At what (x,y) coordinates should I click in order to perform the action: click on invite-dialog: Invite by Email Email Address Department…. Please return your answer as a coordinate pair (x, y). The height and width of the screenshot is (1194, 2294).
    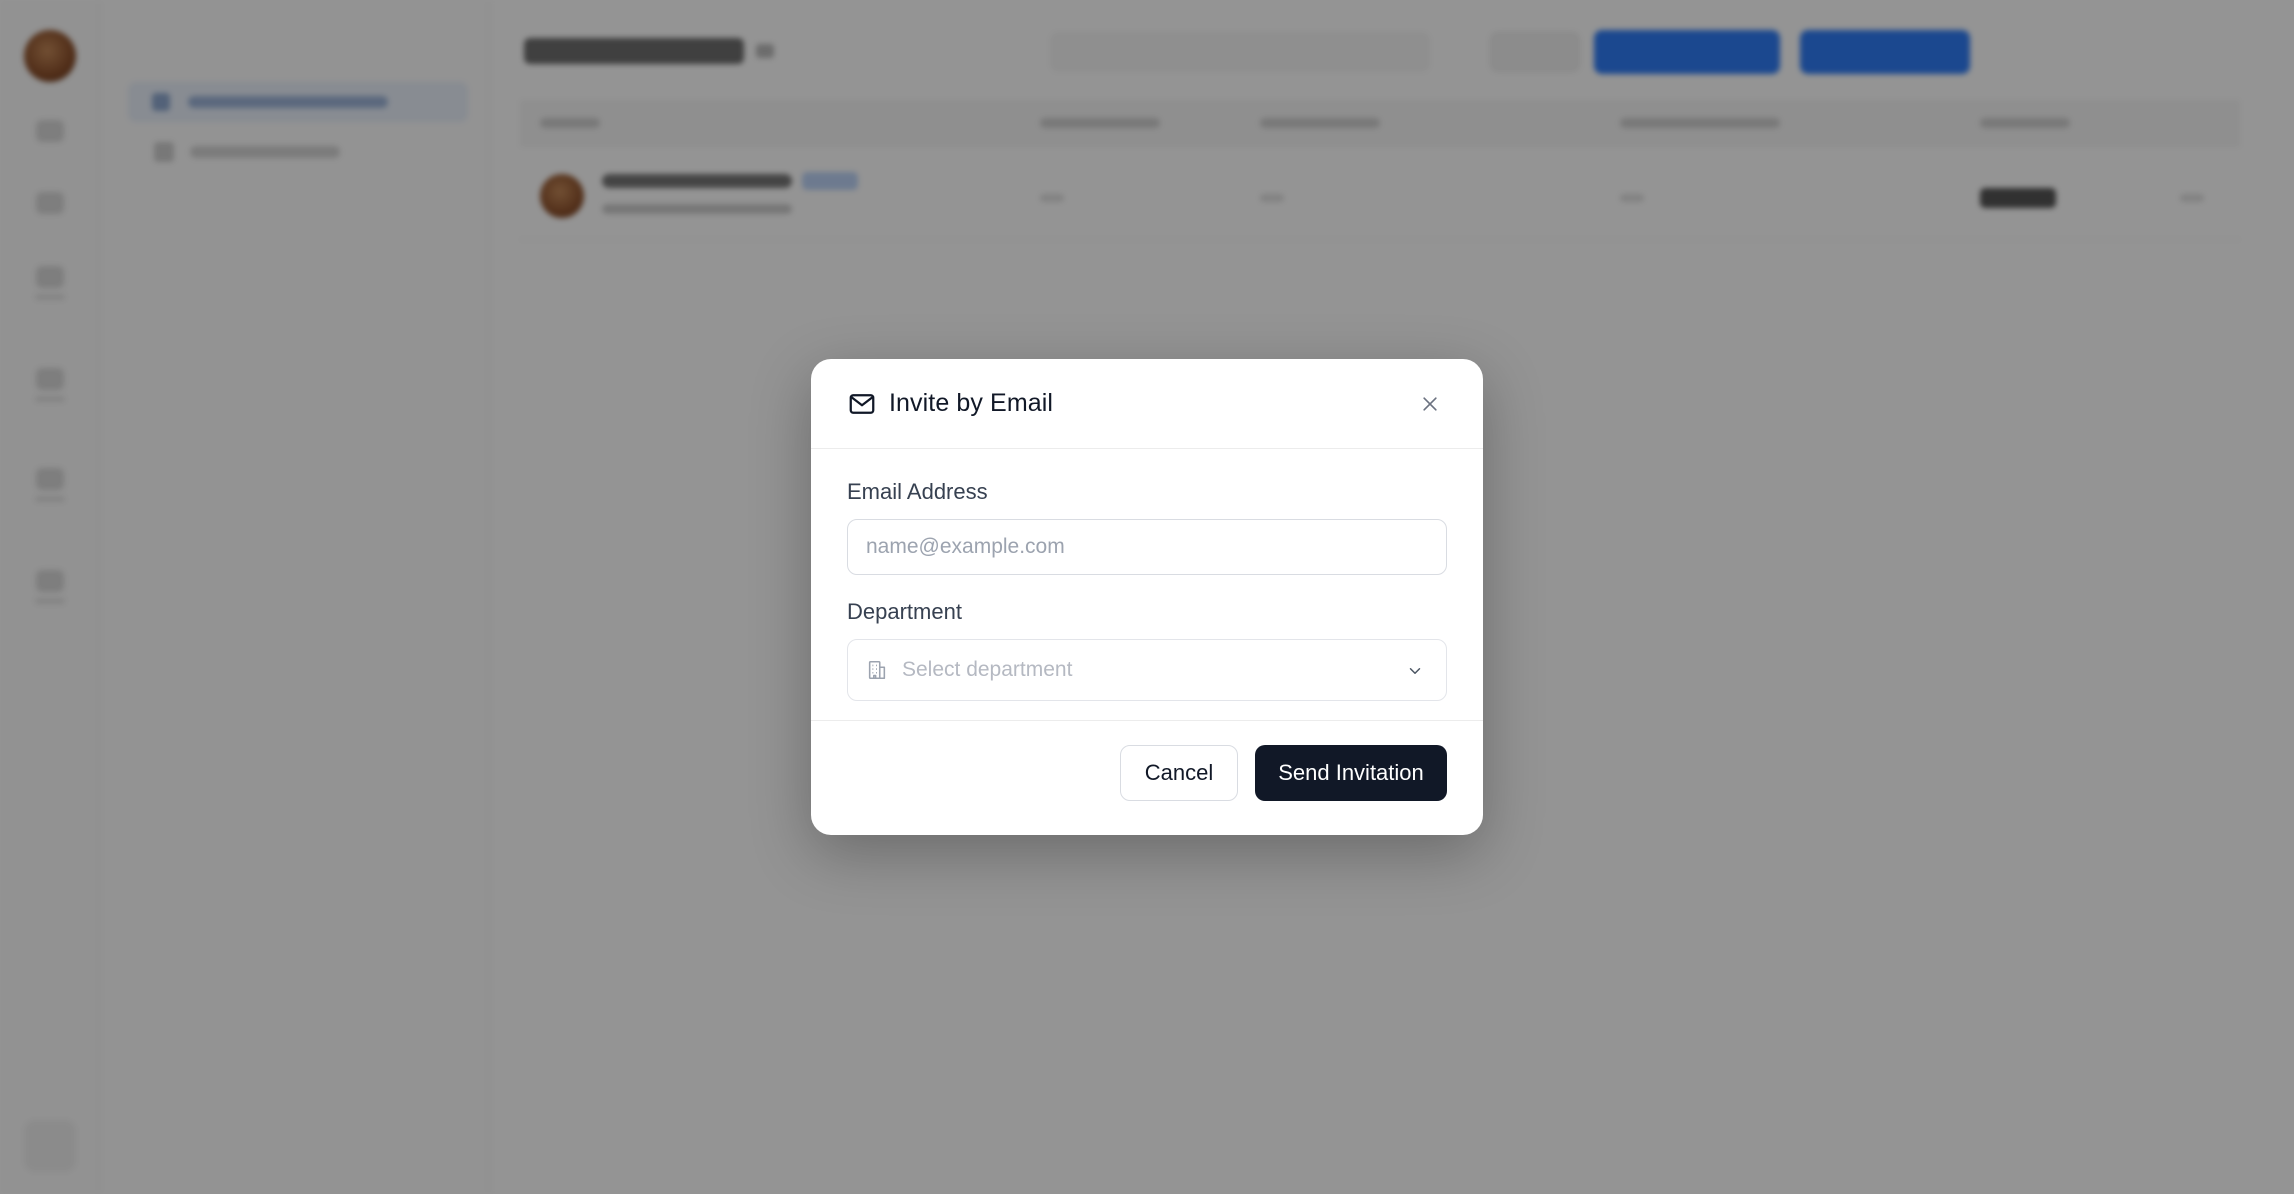
    Looking at the image, I should click on (1147, 597).